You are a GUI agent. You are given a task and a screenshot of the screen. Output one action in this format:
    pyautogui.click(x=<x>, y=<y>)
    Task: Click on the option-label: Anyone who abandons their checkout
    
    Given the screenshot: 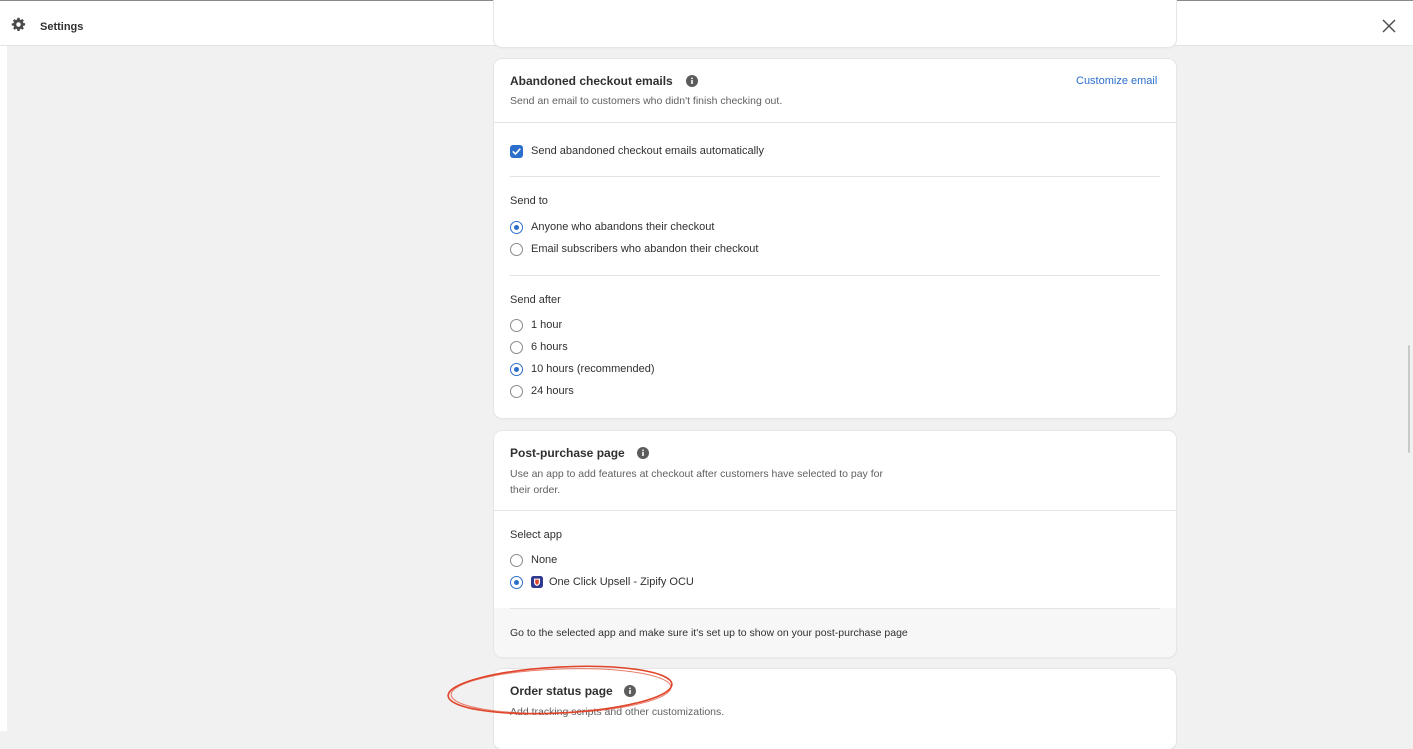 What is the action you would take?
    pyautogui.click(x=623, y=227)
    